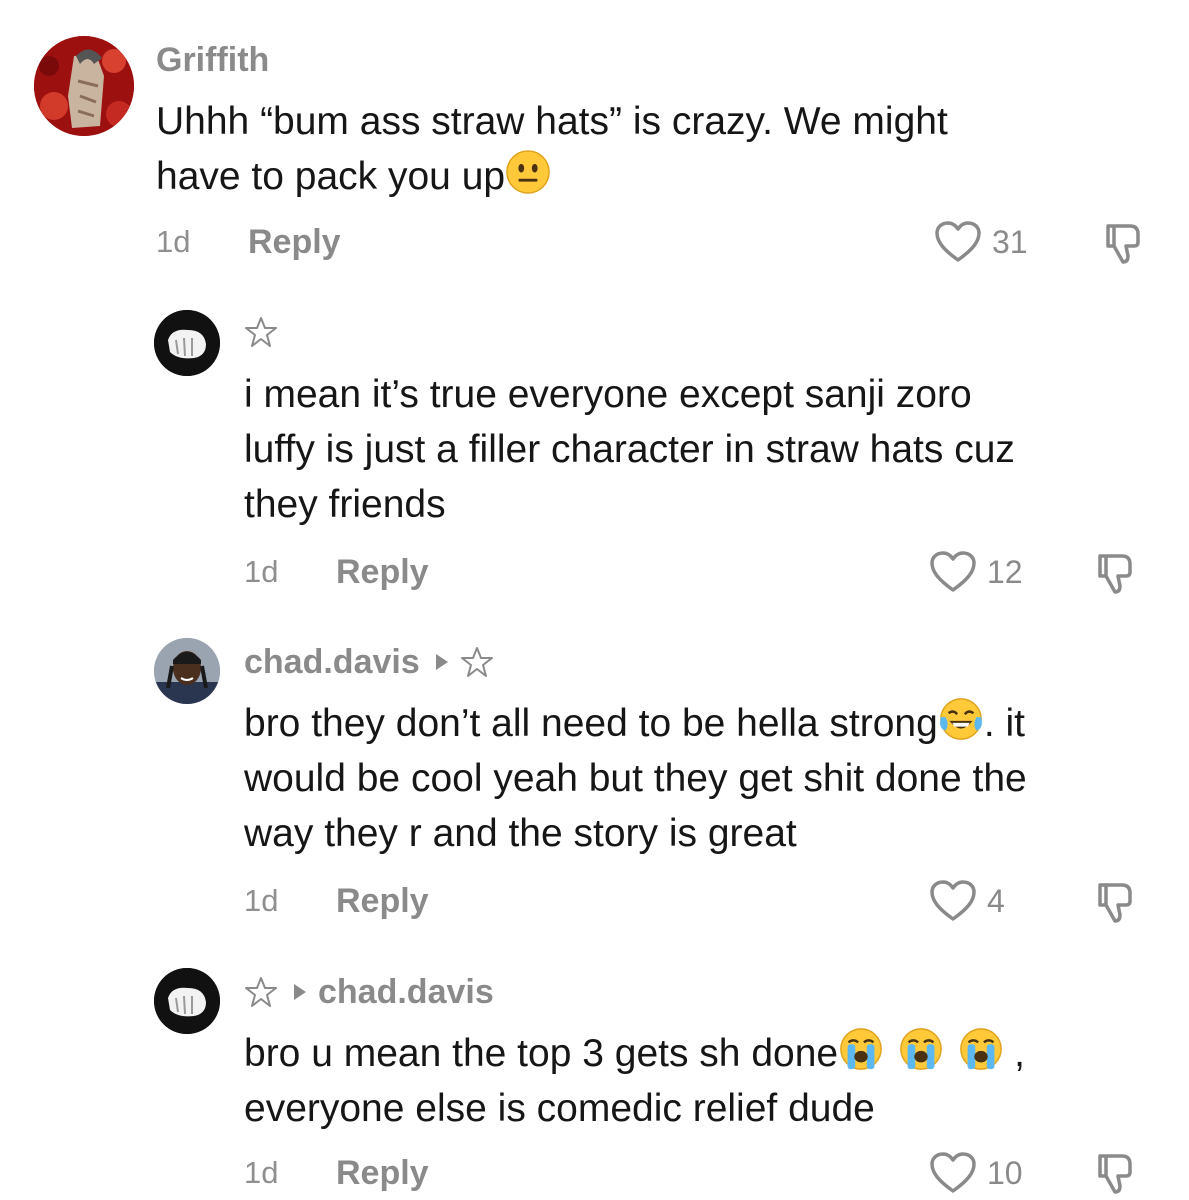 This screenshot has width=1189, height=1200. Describe the element at coordinates (1005, 1172) in the screenshot. I see `like-count: 10` at that location.